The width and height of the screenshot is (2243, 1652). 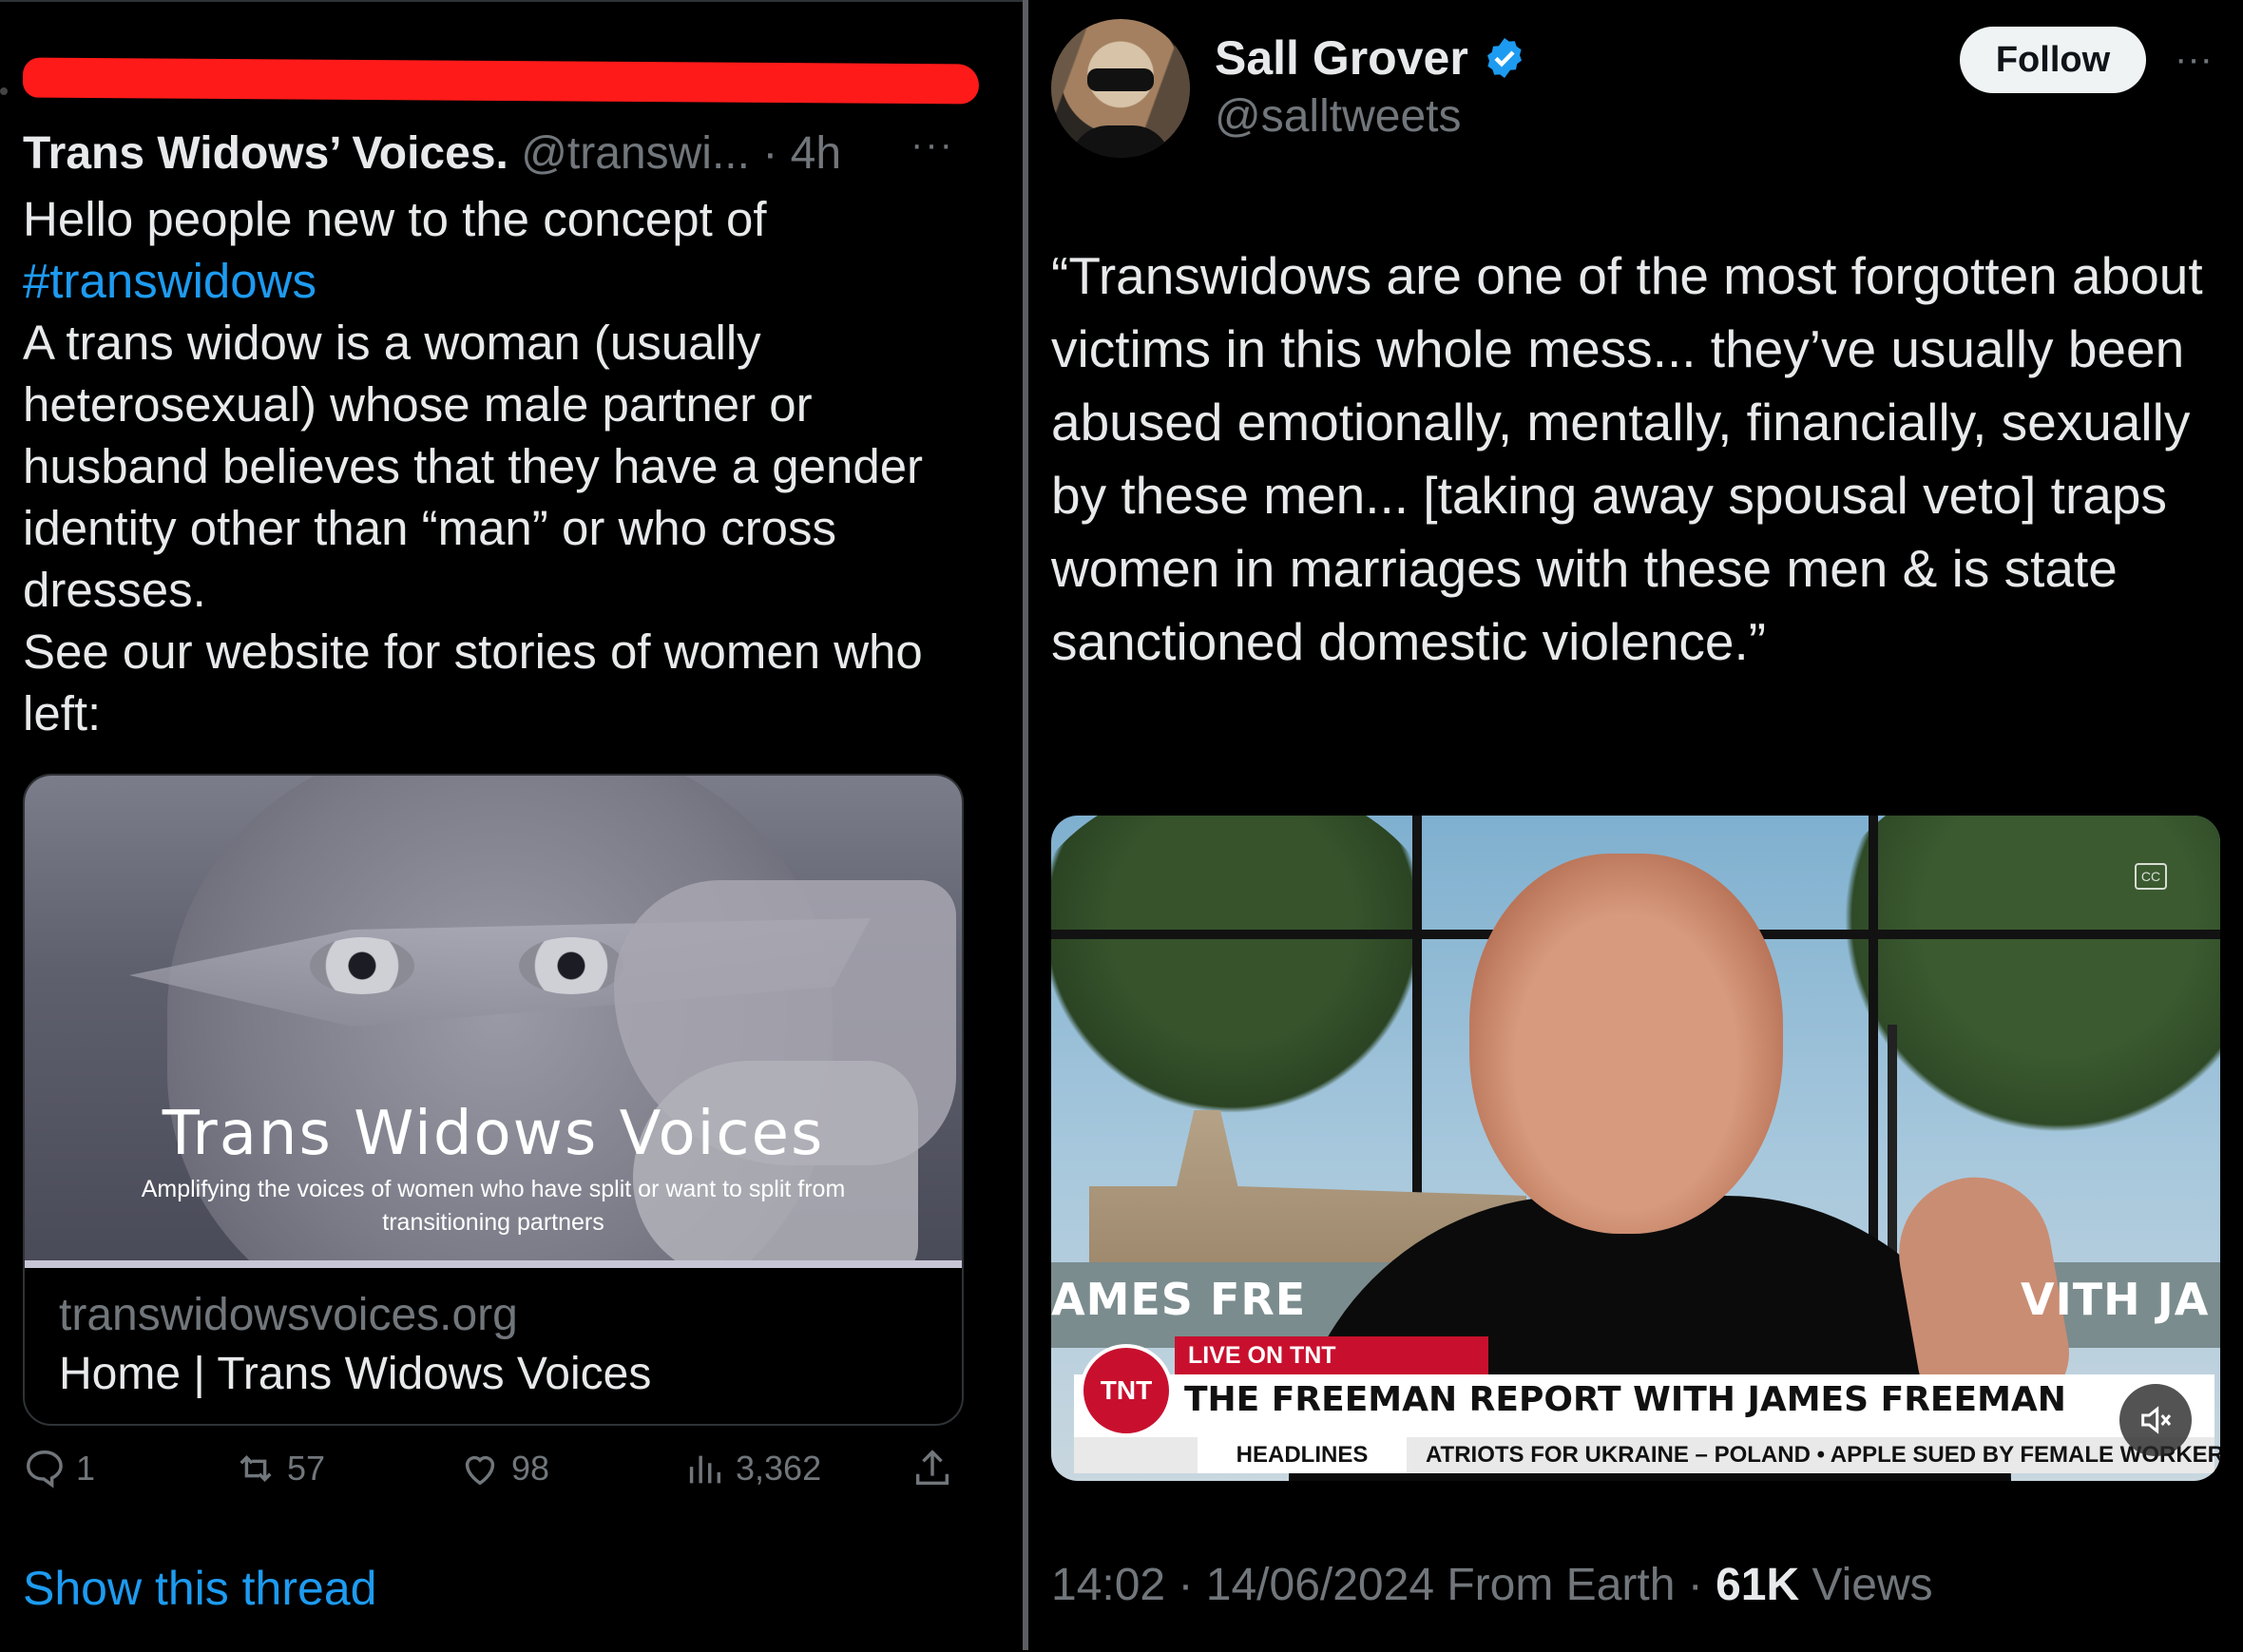 What do you see at coordinates (362, 965) in the screenshot?
I see `eye-left` at bounding box center [362, 965].